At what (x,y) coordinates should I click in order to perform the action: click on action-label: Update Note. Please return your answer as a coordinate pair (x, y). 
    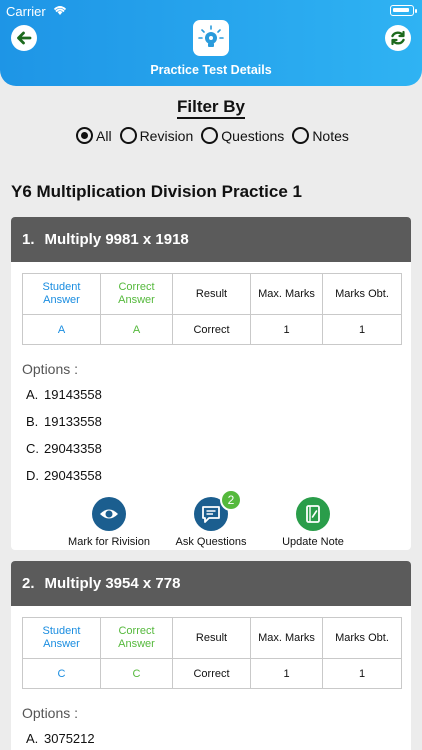
    Looking at the image, I should click on (313, 542).